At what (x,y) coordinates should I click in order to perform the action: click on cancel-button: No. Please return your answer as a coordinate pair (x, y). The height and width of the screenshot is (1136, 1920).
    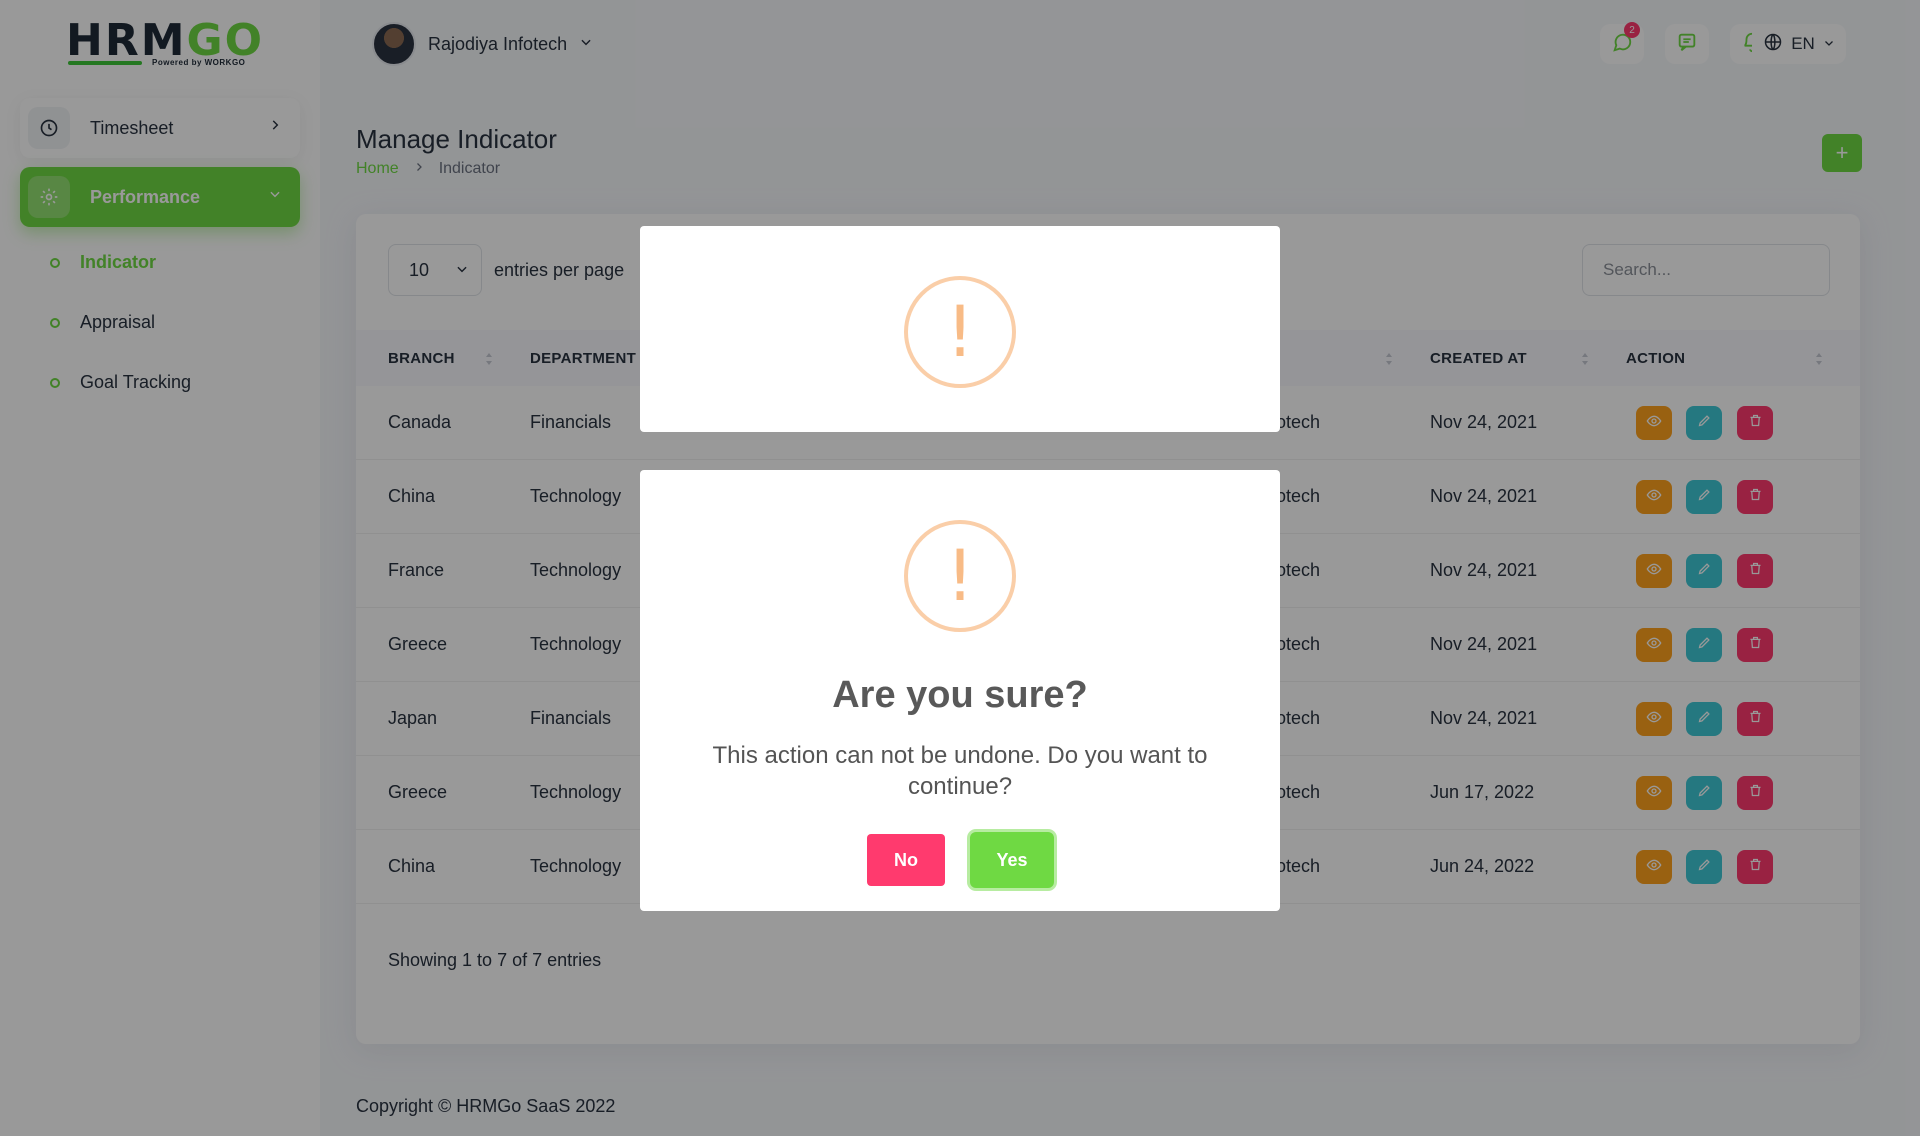
    Looking at the image, I should click on (906, 860).